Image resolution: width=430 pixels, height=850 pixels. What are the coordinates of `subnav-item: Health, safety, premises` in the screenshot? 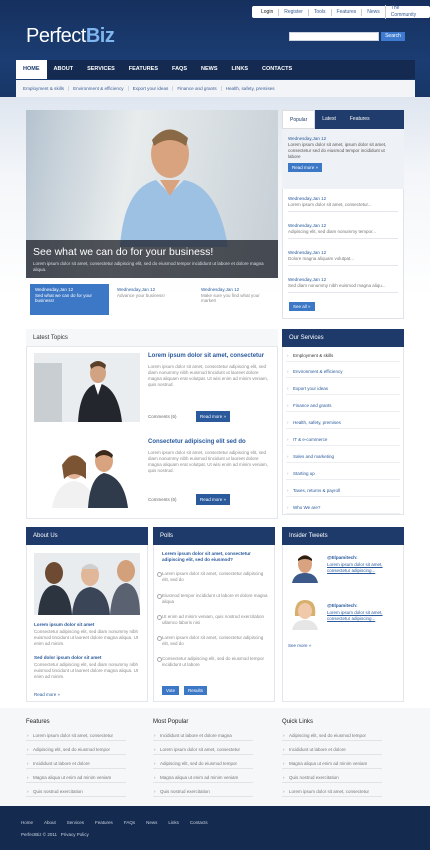 It's located at (249, 88).